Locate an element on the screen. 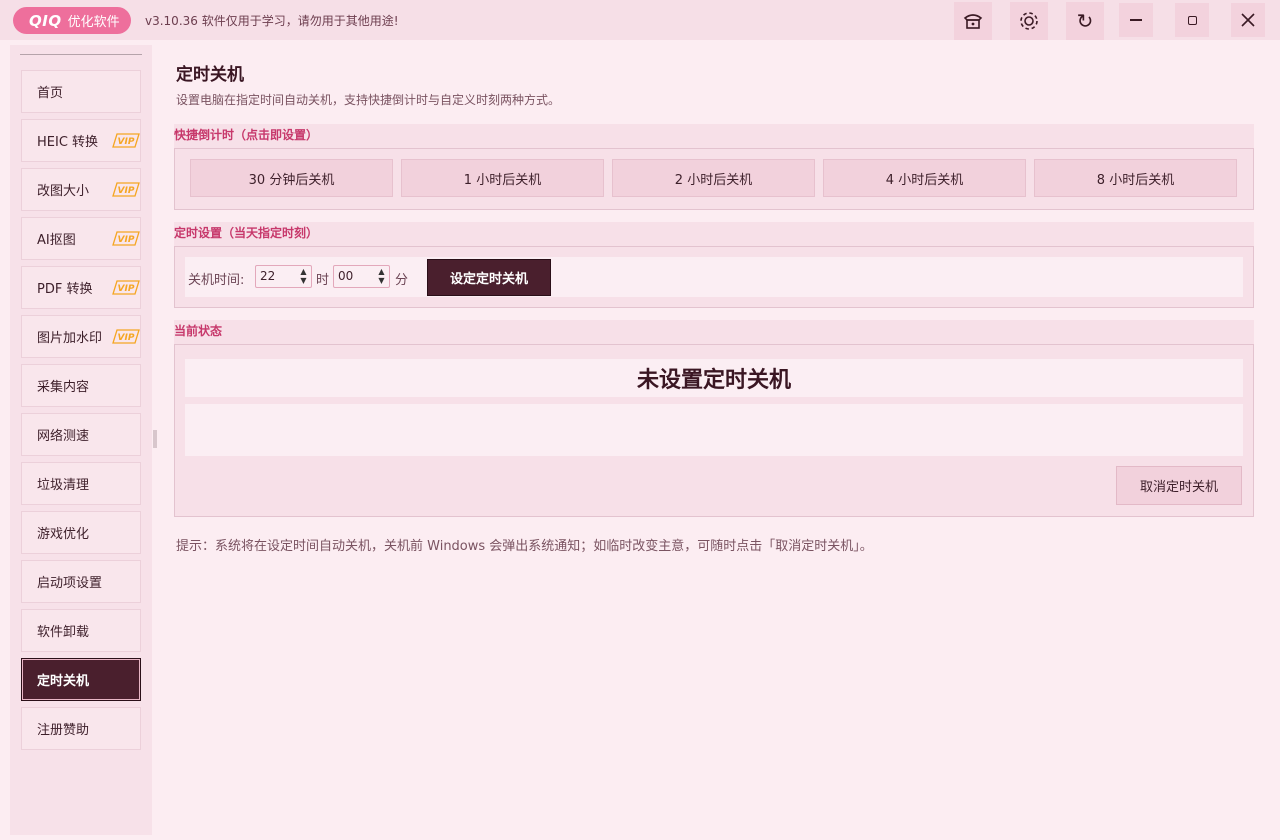 This screenshot has width=1280, height=840. quick-shutdown-button: 1 小时后关机 is located at coordinates (502, 178).